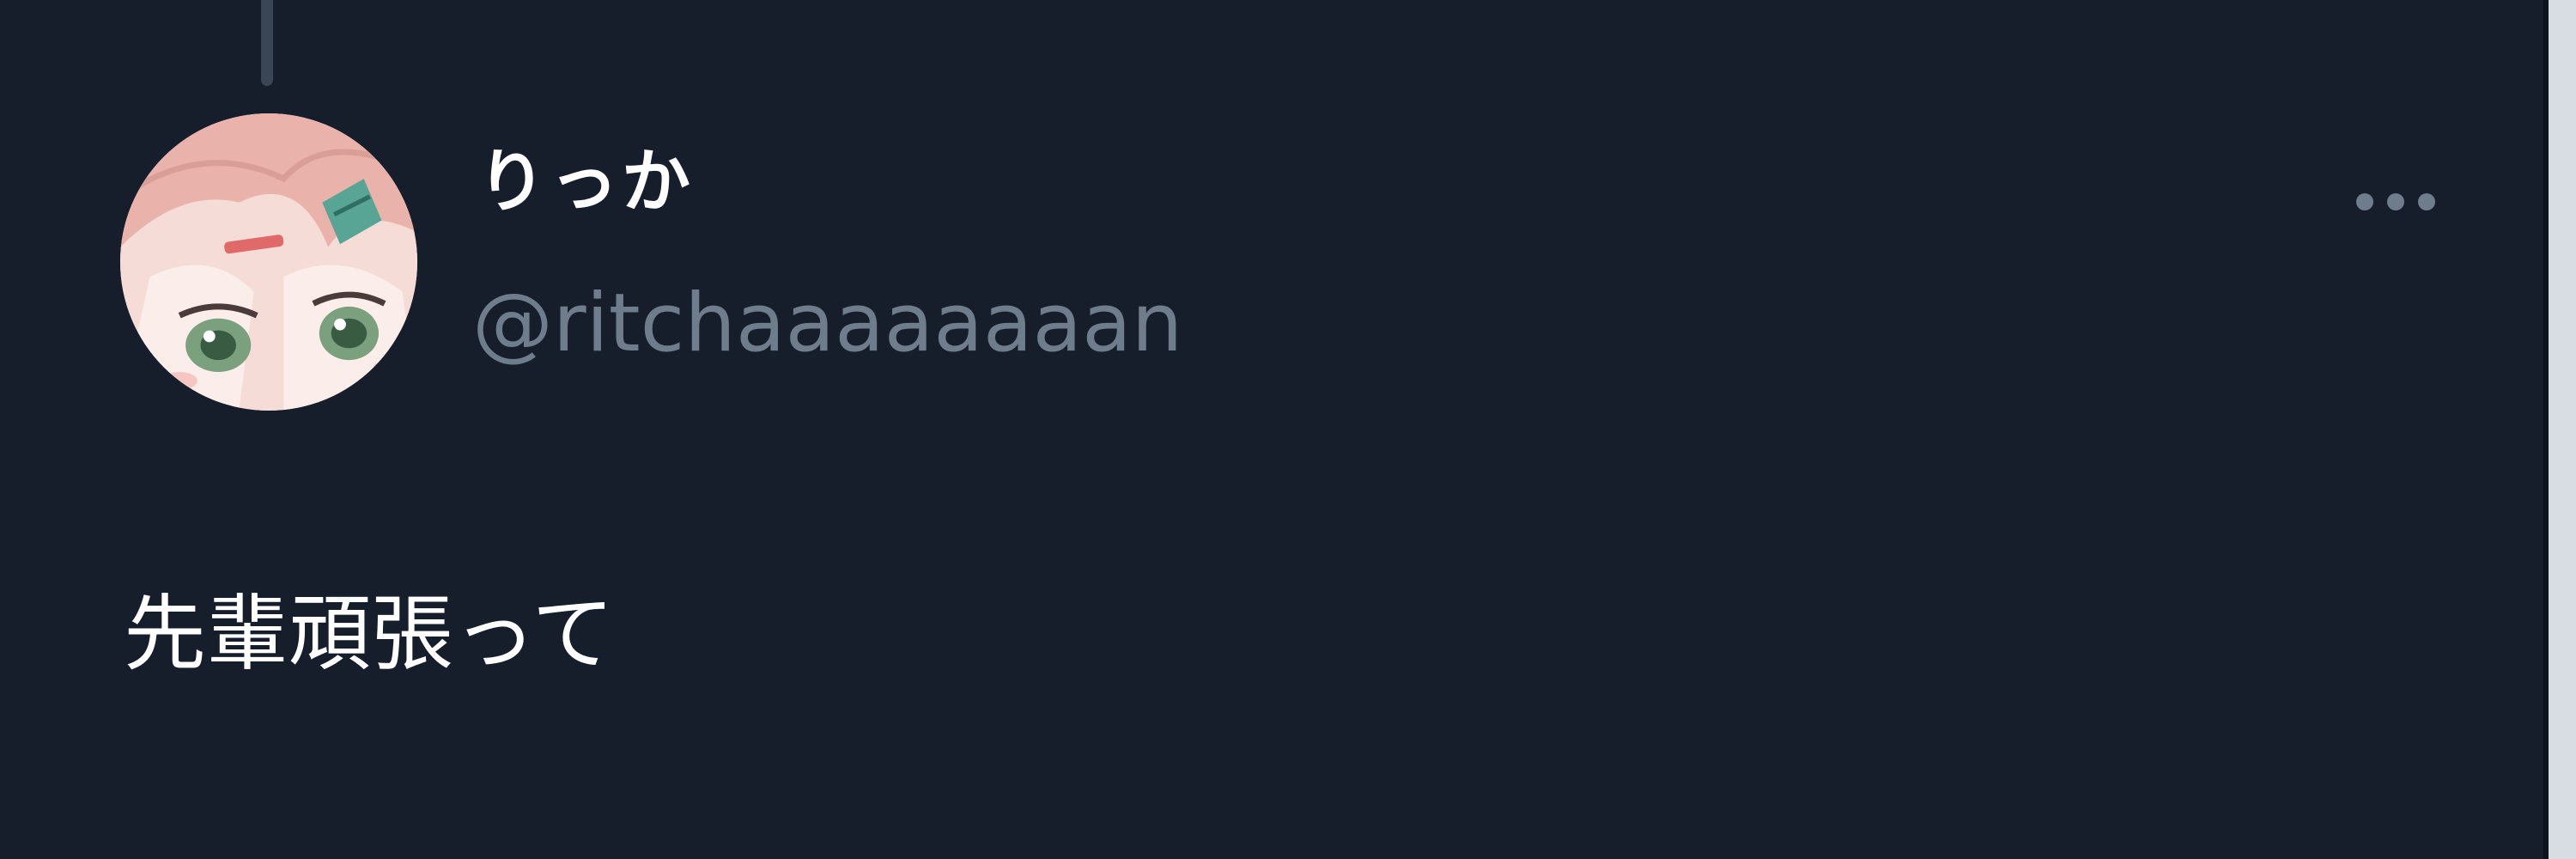 This screenshot has width=2576, height=859. What do you see at coordinates (267, 43) in the screenshot?
I see `thread-connector-line` at bounding box center [267, 43].